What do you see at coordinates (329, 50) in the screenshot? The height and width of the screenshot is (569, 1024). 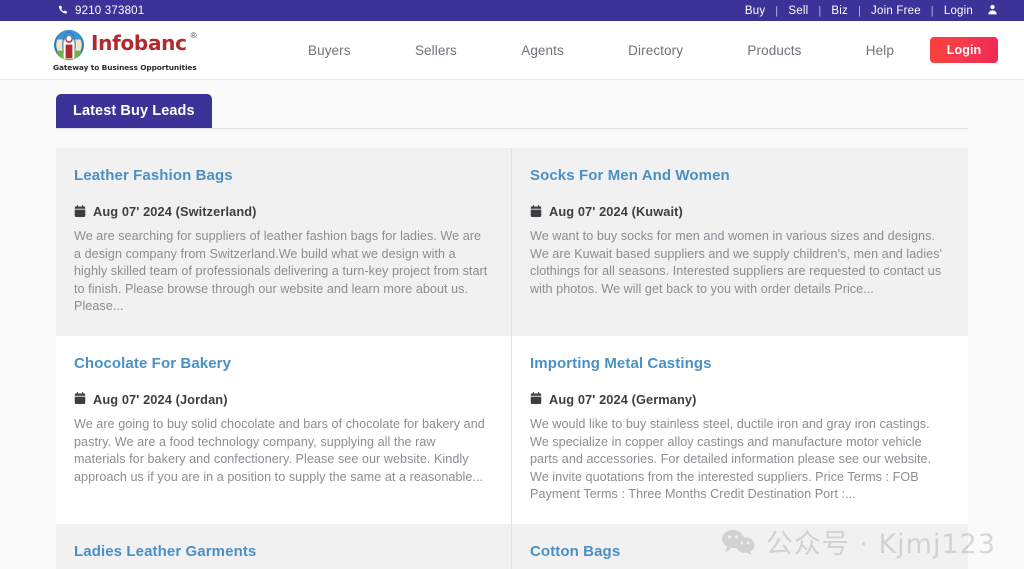 I see `nav-item-buyers: Buyers` at bounding box center [329, 50].